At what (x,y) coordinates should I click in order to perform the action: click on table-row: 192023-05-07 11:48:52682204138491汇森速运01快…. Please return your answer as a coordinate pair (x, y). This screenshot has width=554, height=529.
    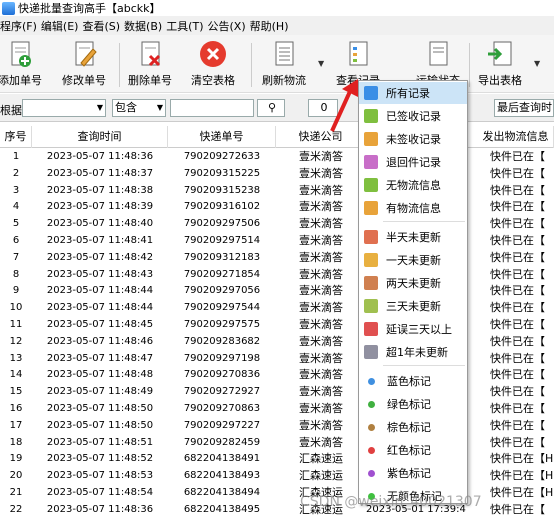
    Looking at the image, I should click on (277, 458).